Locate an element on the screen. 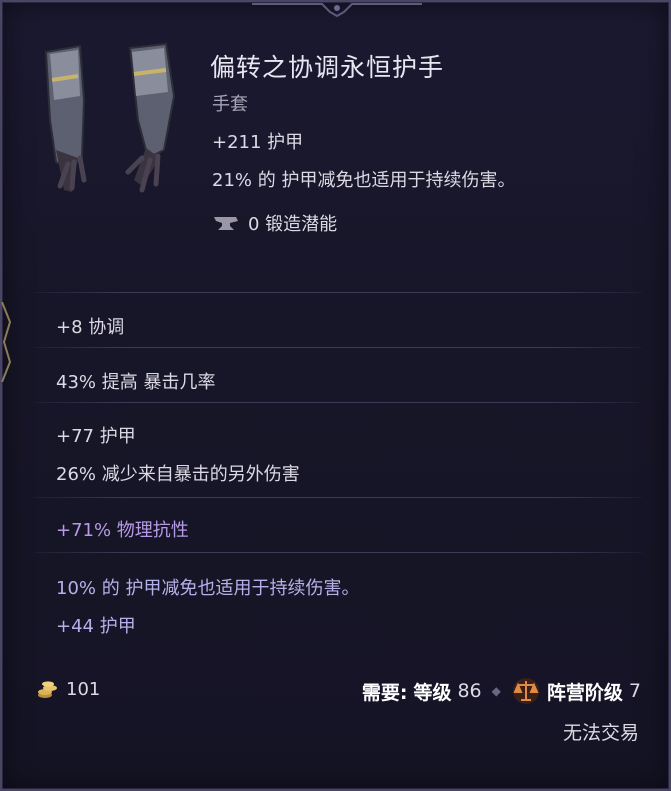 The height and width of the screenshot is (791, 671). gold-value: 101 is located at coordinates (68, 689).